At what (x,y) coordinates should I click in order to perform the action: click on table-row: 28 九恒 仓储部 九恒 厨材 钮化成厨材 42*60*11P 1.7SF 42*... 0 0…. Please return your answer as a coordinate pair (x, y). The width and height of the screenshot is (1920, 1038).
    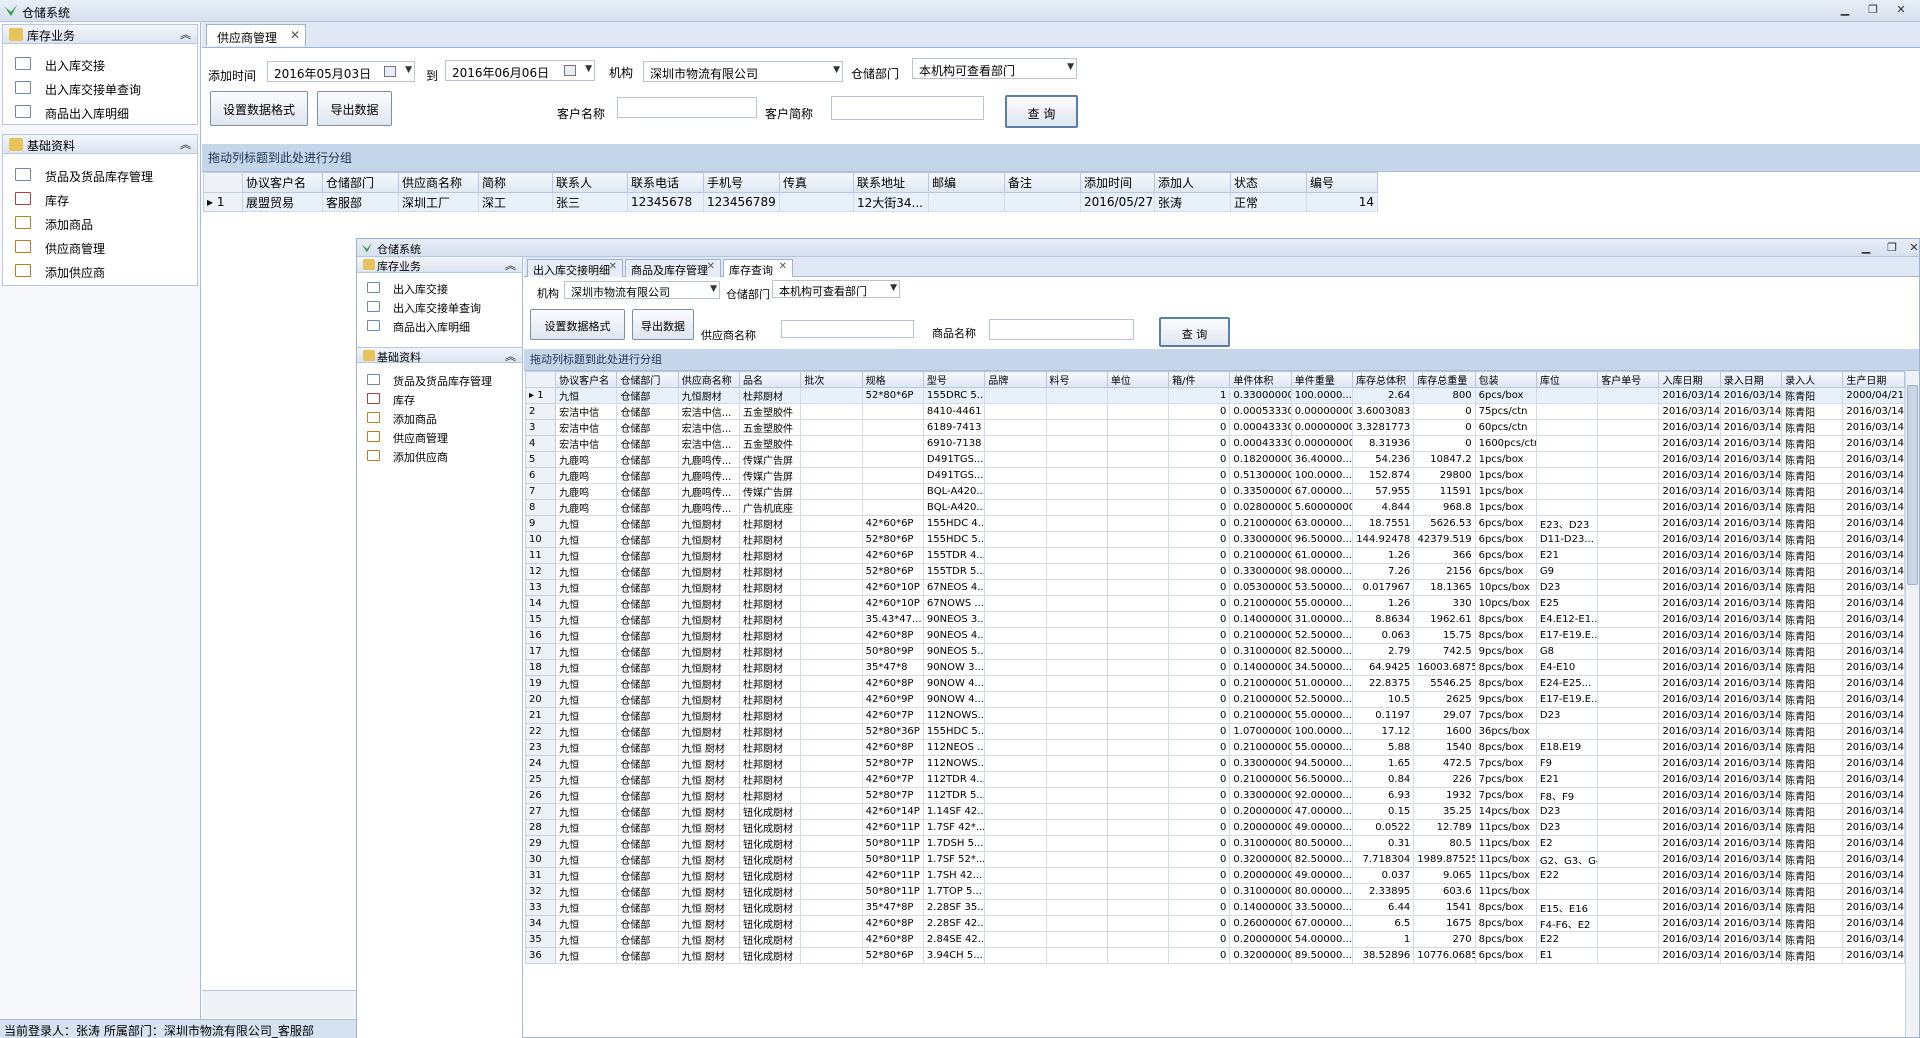
    Looking at the image, I should click on (1214, 827).